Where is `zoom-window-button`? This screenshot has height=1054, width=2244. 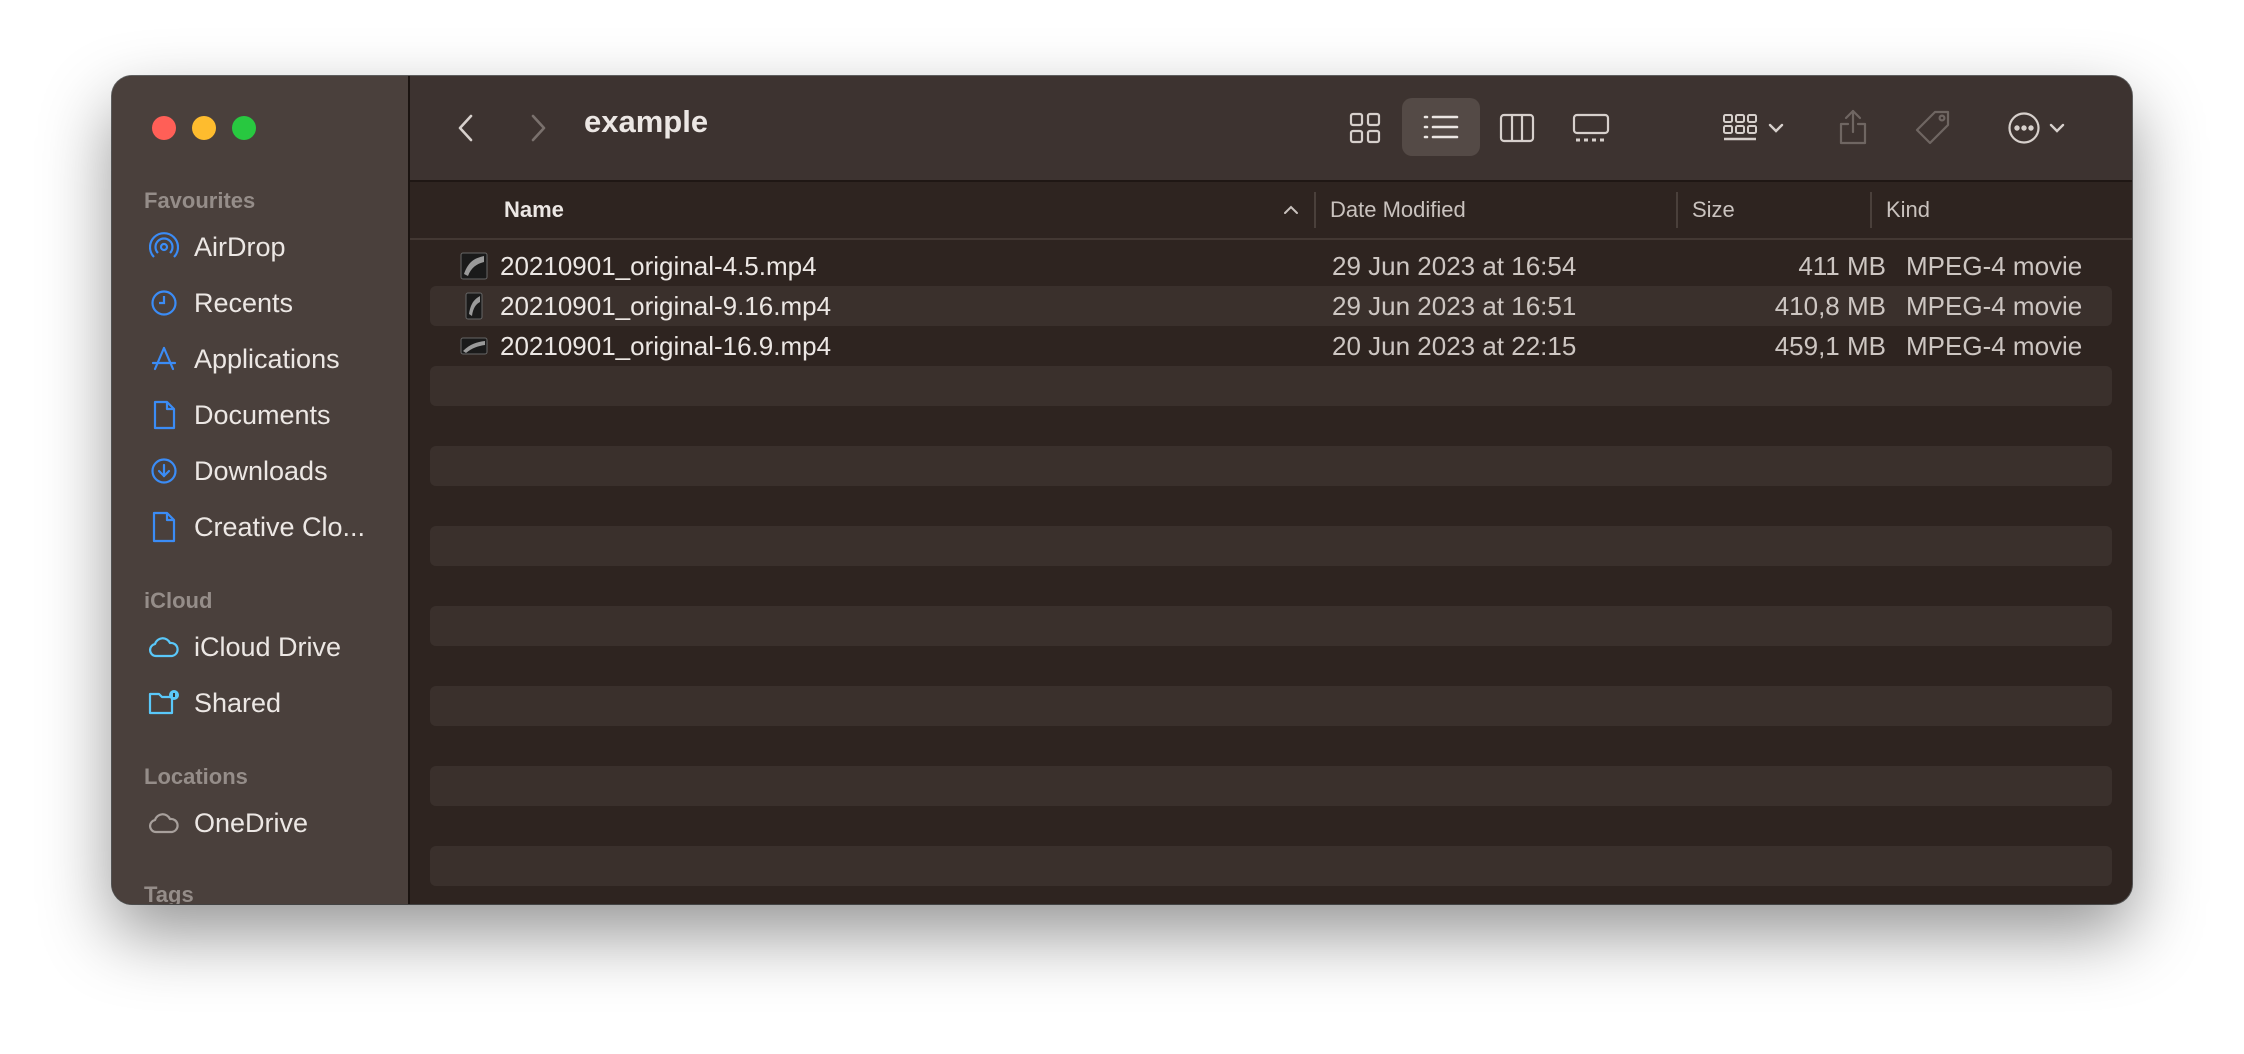
zoom-window-button is located at coordinates (244, 128).